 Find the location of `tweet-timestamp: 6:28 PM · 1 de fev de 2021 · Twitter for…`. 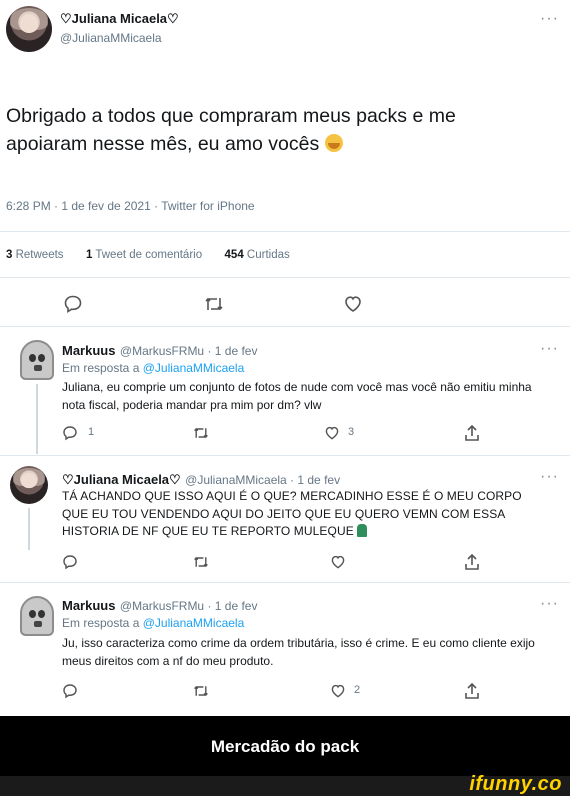

tweet-timestamp: 6:28 PM · 1 de fev de 2021 · Twitter for… is located at coordinates (130, 206).